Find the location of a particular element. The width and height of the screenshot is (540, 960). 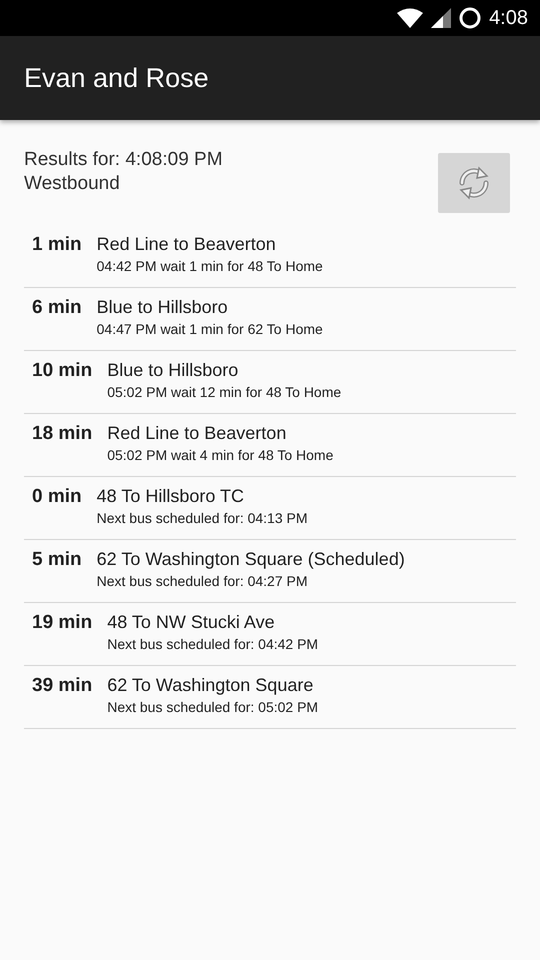

eta-text: 19 min is located at coordinates (62, 622).